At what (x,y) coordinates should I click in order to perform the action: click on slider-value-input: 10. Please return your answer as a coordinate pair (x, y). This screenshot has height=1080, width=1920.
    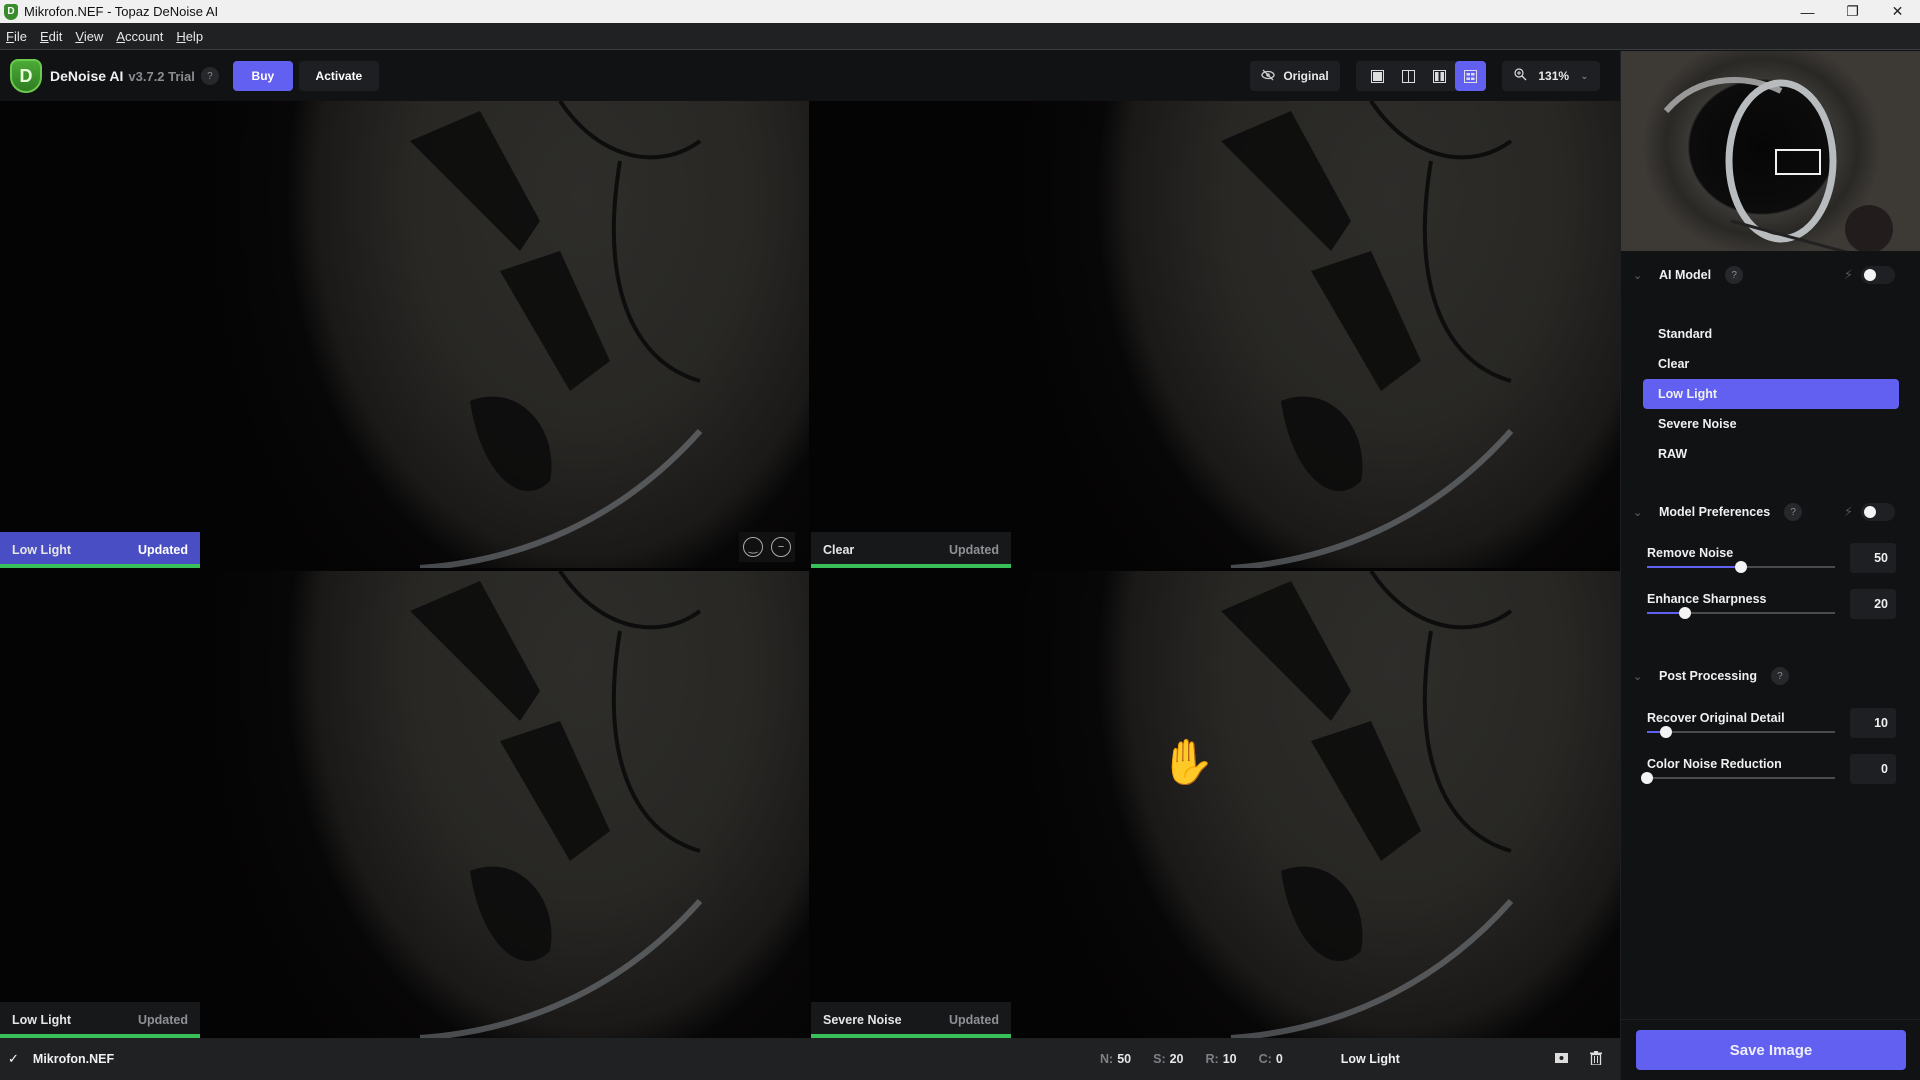
    Looking at the image, I should click on (1873, 723).